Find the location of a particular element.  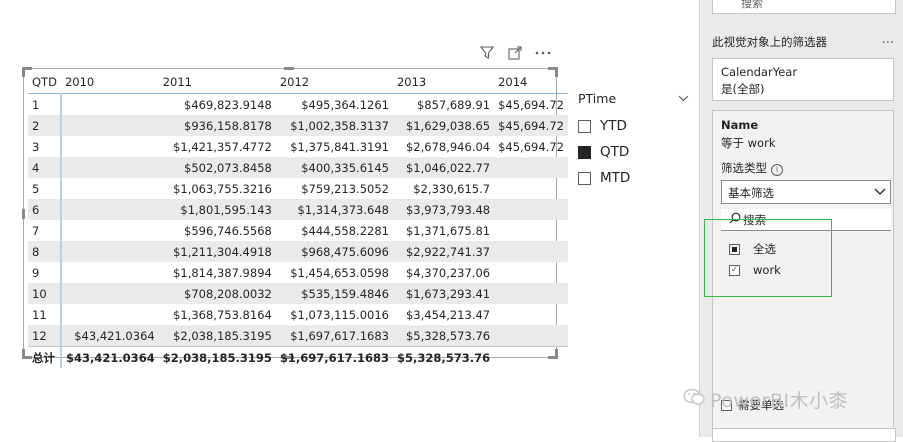

table-cell: $3,454,213.47 is located at coordinates (448, 314).